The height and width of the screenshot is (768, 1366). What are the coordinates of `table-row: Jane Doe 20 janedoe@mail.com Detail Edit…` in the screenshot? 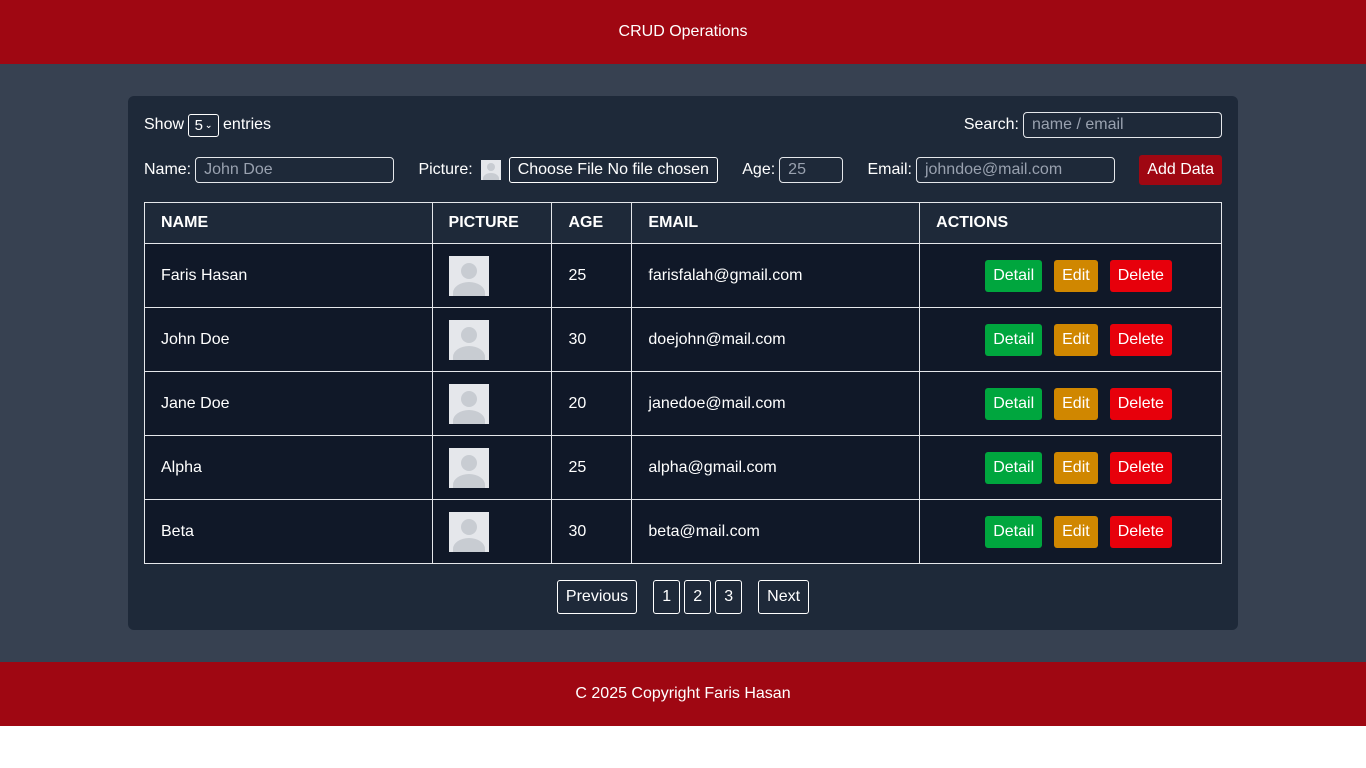 It's located at (683, 403).